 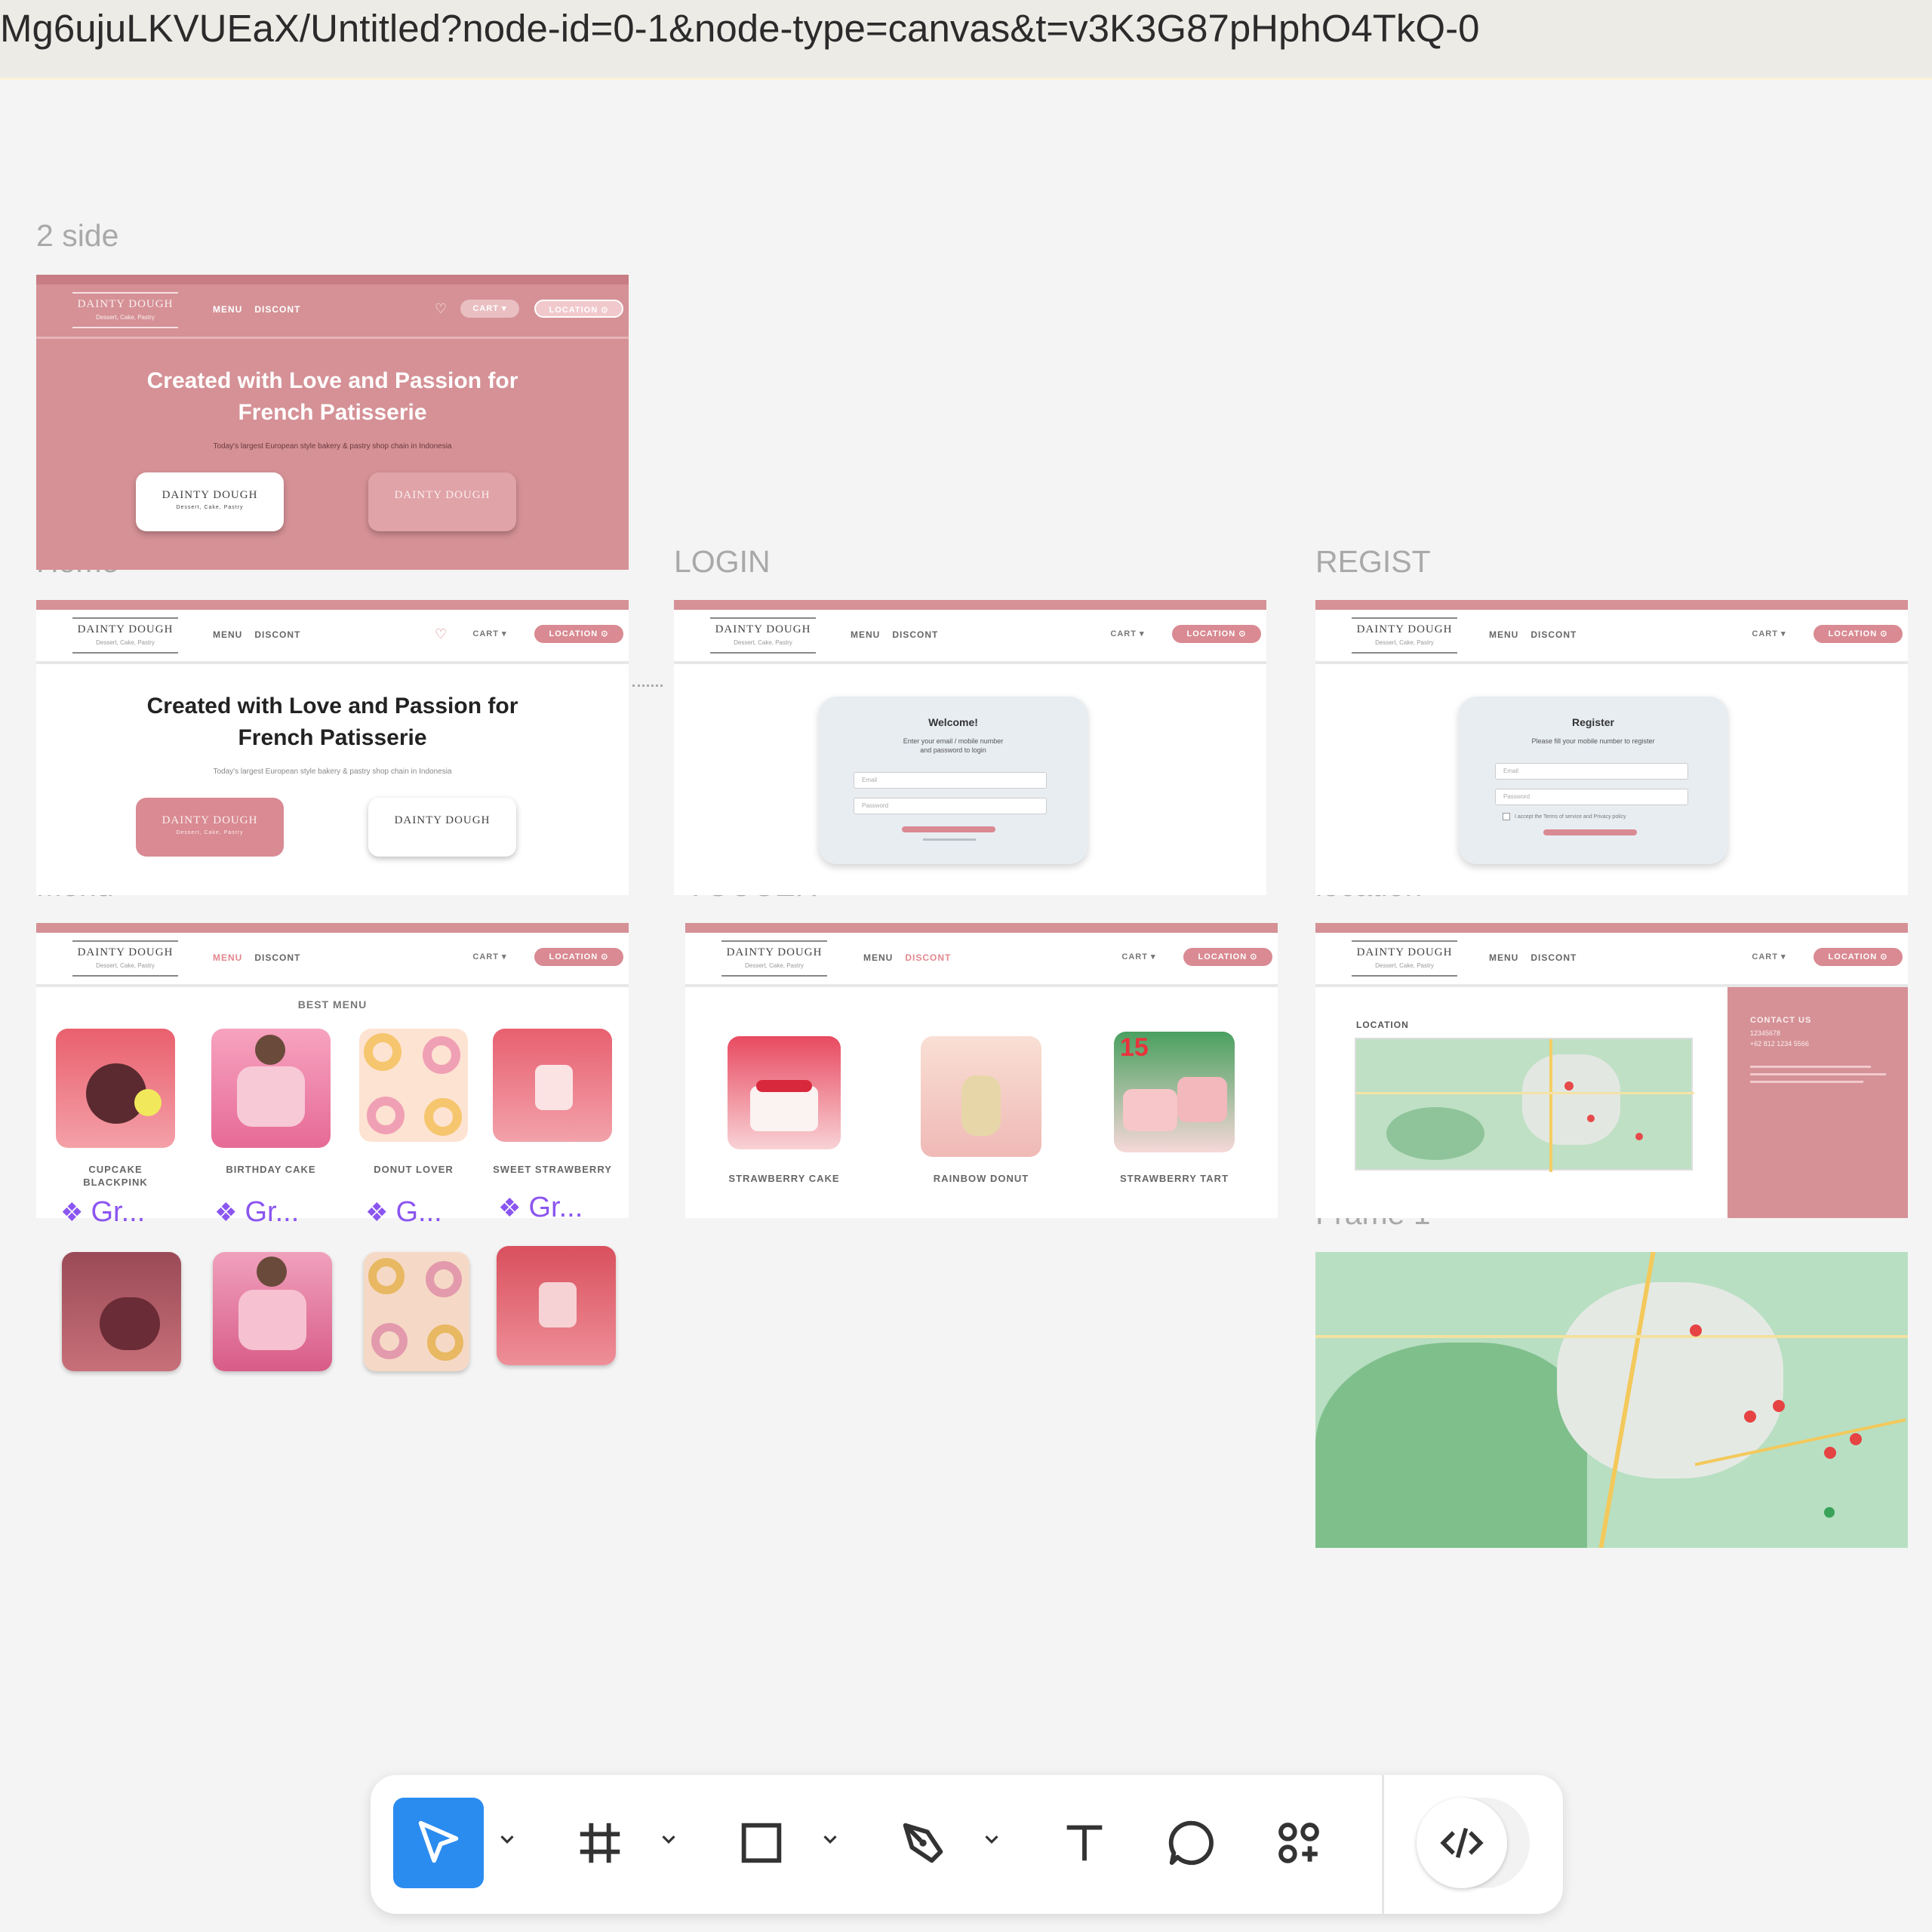 What do you see at coordinates (271, 1088) in the screenshot?
I see `birthday-cake-image` at bounding box center [271, 1088].